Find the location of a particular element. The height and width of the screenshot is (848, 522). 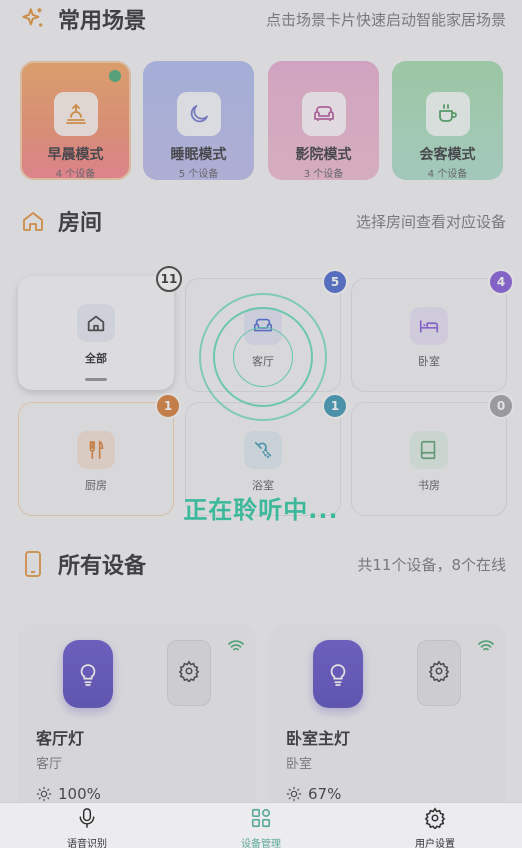

room-card-all: 11 全部 is located at coordinates (100, 328).